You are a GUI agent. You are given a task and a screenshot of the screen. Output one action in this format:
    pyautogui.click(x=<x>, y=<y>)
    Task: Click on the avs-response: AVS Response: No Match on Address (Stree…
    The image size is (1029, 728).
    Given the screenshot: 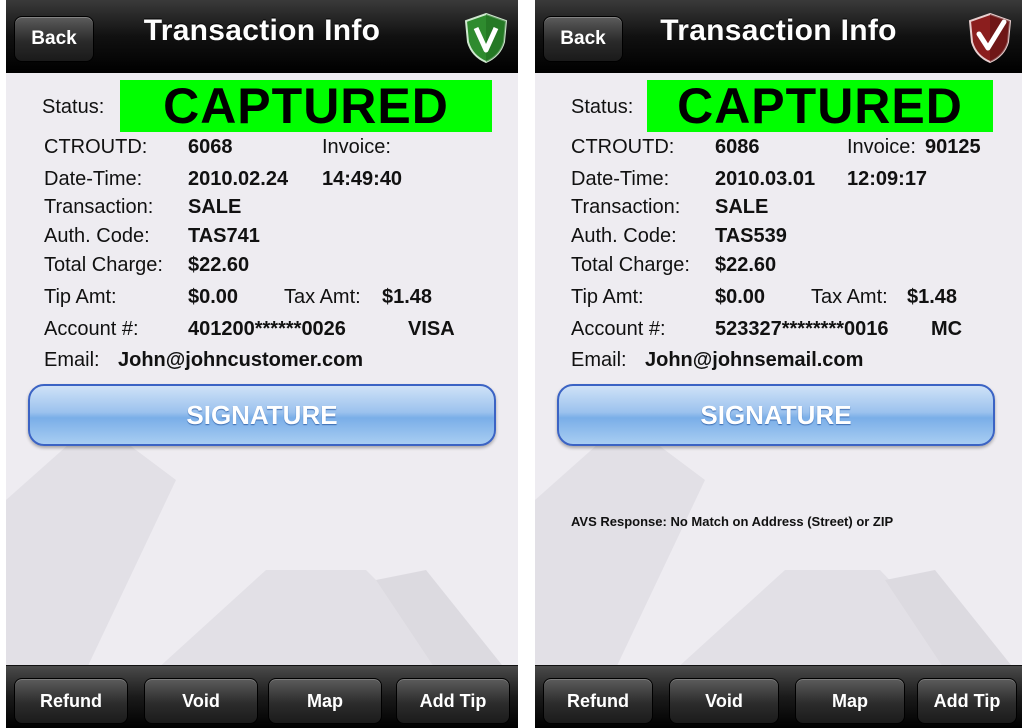 What is the action you would take?
    pyautogui.click(x=732, y=521)
    